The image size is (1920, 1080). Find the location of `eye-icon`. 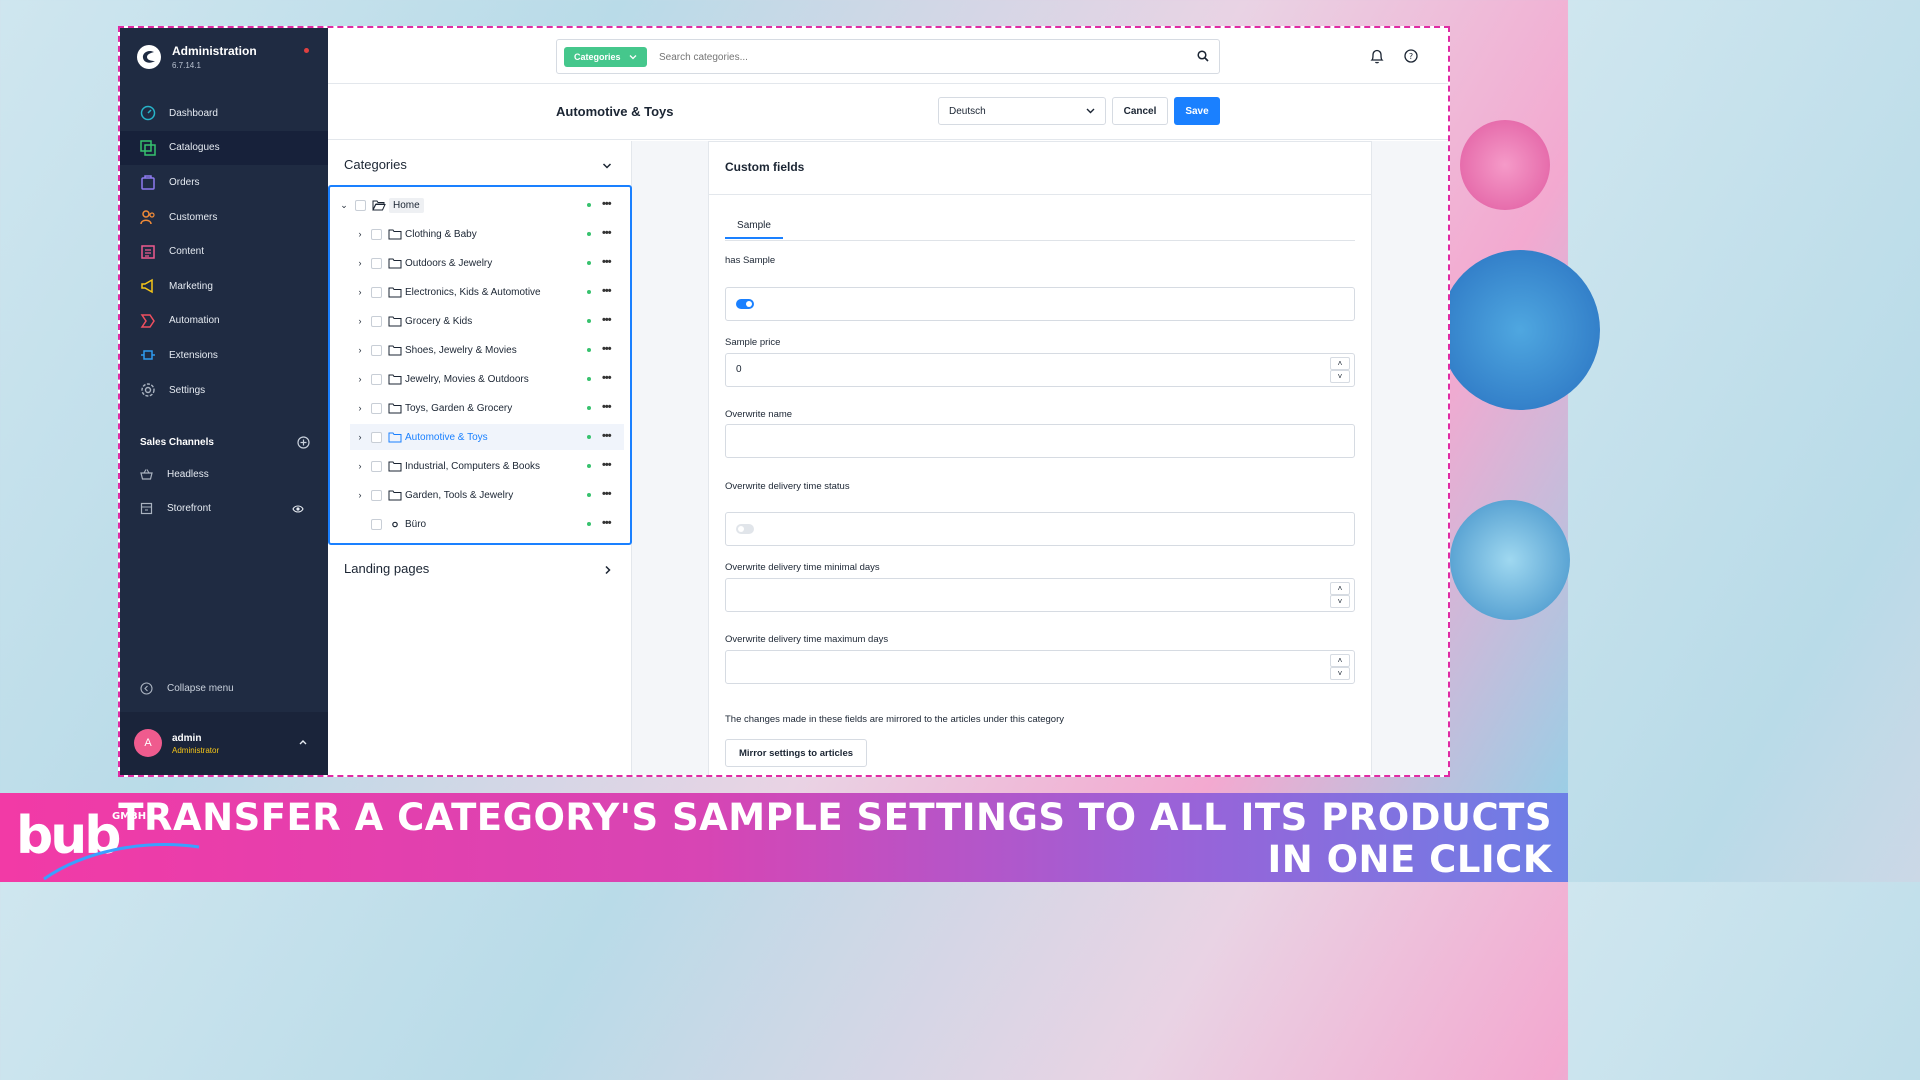

eye-icon is located at coordinates (298, 509).